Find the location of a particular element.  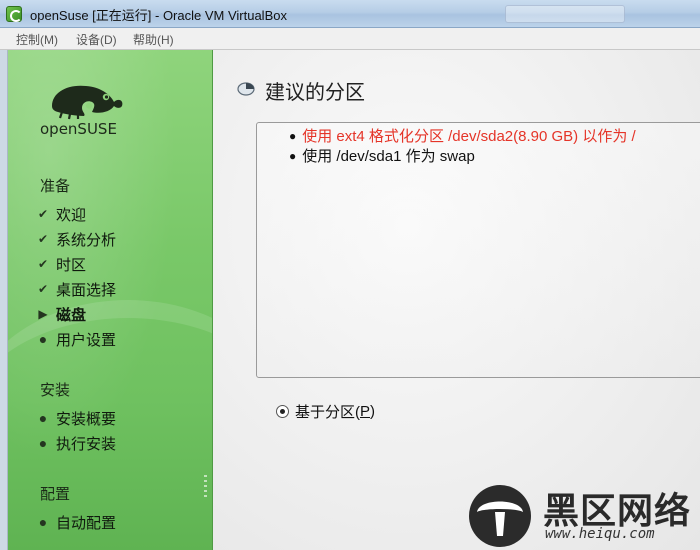

menu-help: 帮助(H) is located at coordinates (153, 39).